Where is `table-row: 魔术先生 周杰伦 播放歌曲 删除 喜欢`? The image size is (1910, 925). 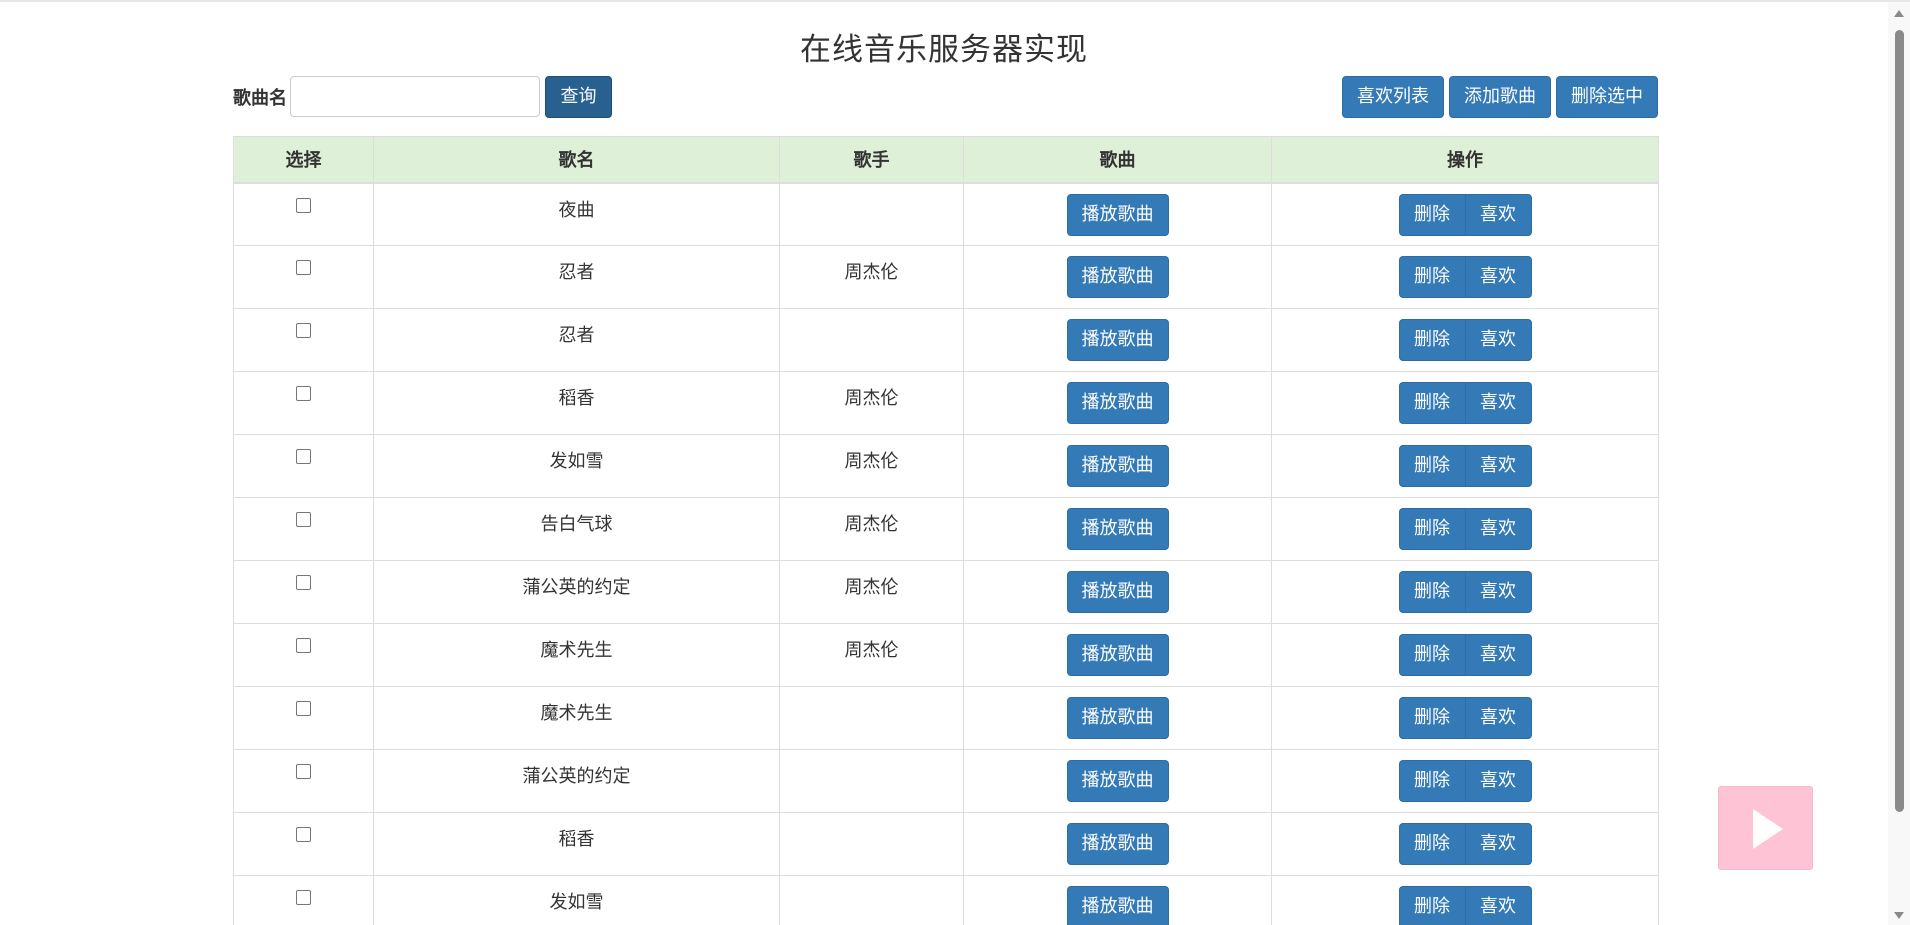
table-row: 魔术先生 周杰伦 播放歌曲 删除 喜欢 is located at coordinates (946, 655).